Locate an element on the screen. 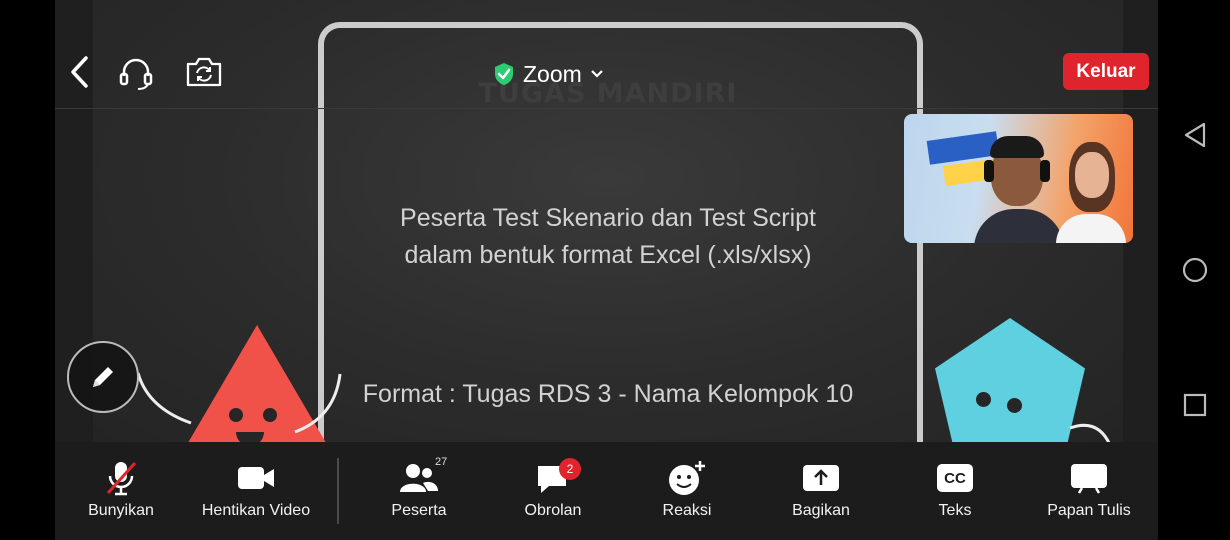 Image resolution: width=1230 pixels, height=540 pixels. whiteboard-button: Papan Tulis is located at coordinates (1089, 491).